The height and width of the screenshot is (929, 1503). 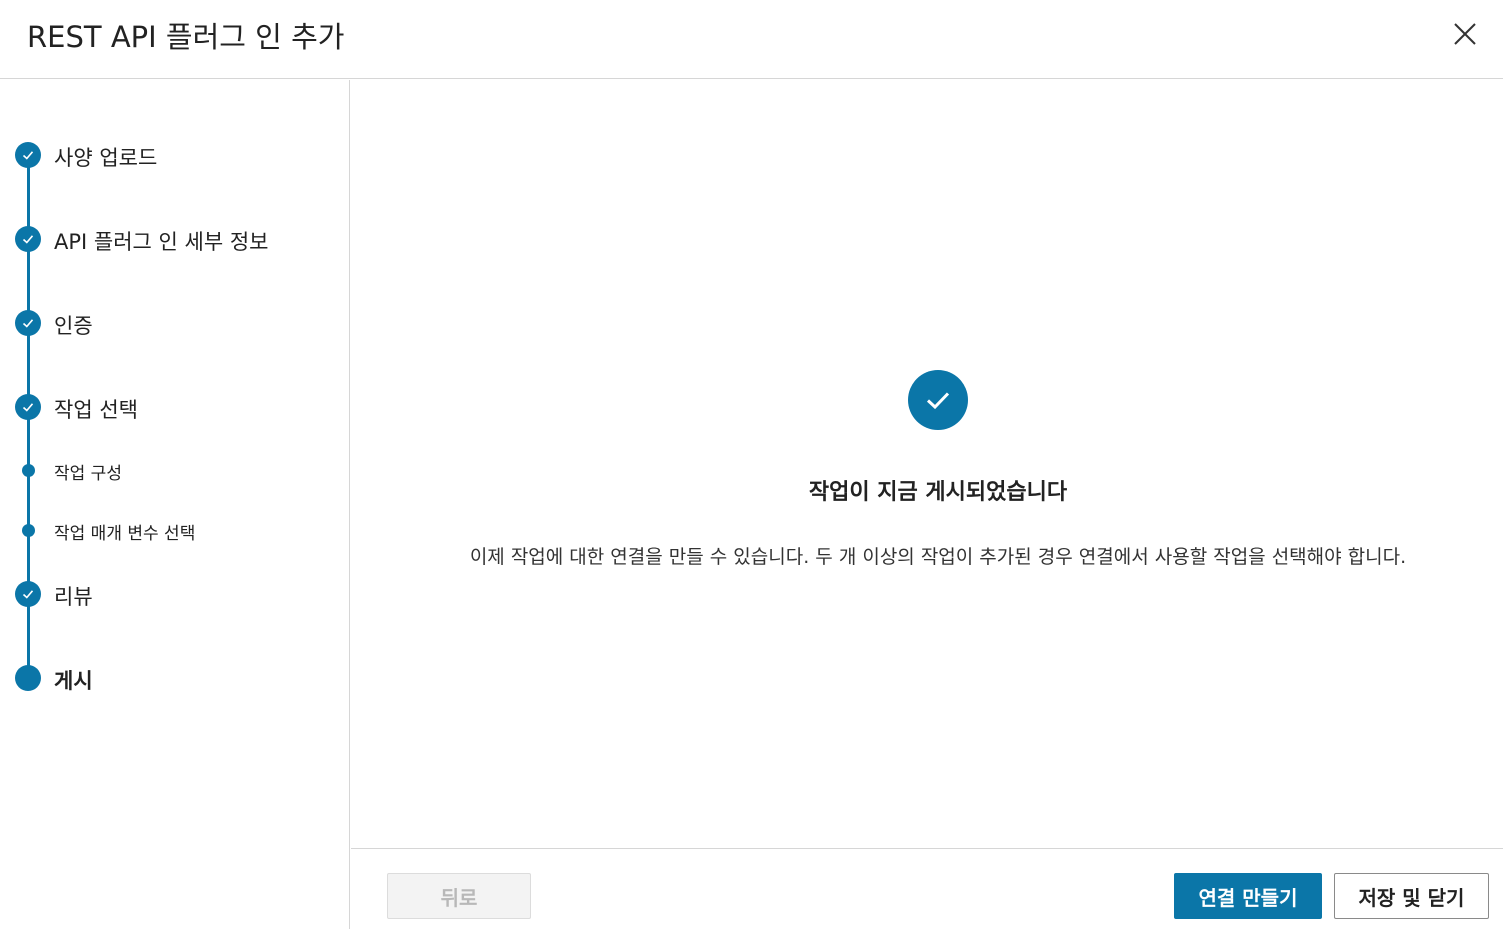 I want to click on step-label: API 플러그 인 세부 정보, so click(x=161, y=242).